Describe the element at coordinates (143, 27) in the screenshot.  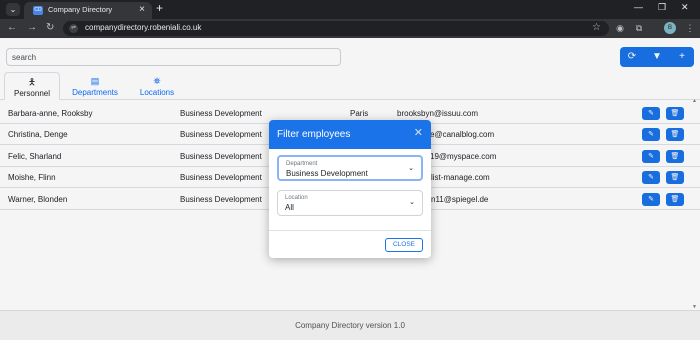
I see `url-text: companydirectory.robeniali.co.uk` at that location.